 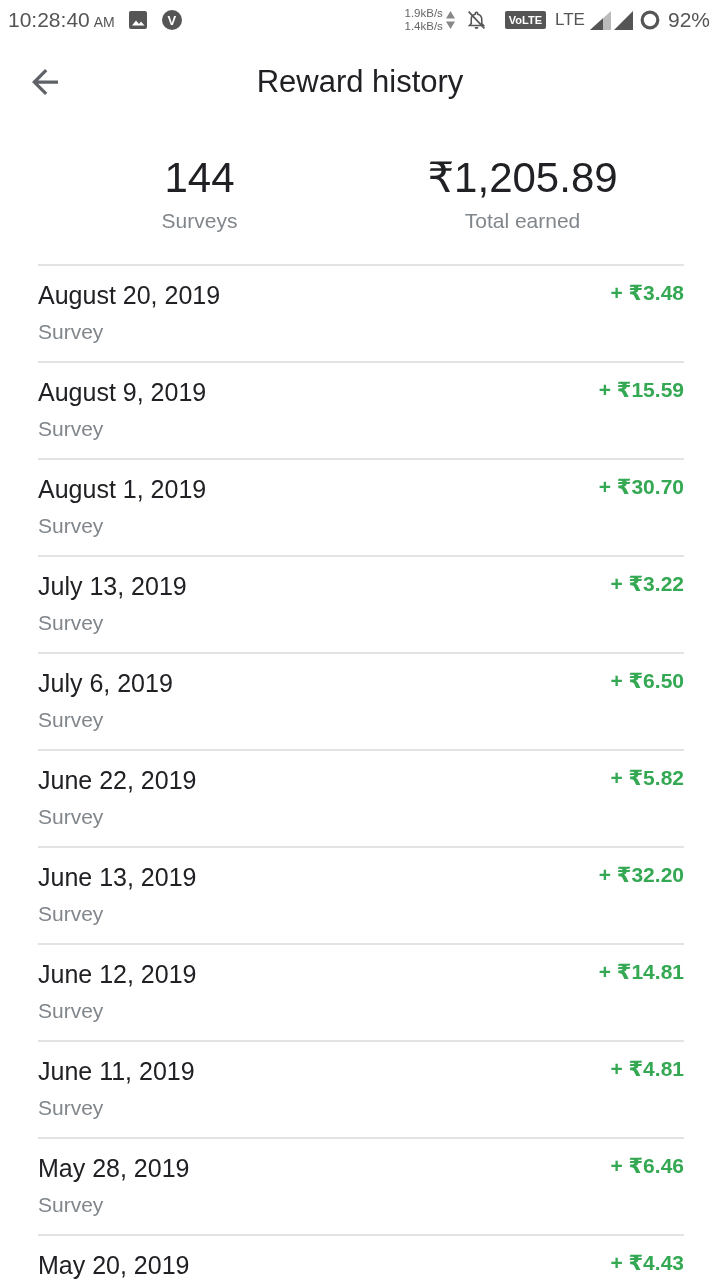 I want to click on screen-title: Reward history, so click(x=360, y=82).